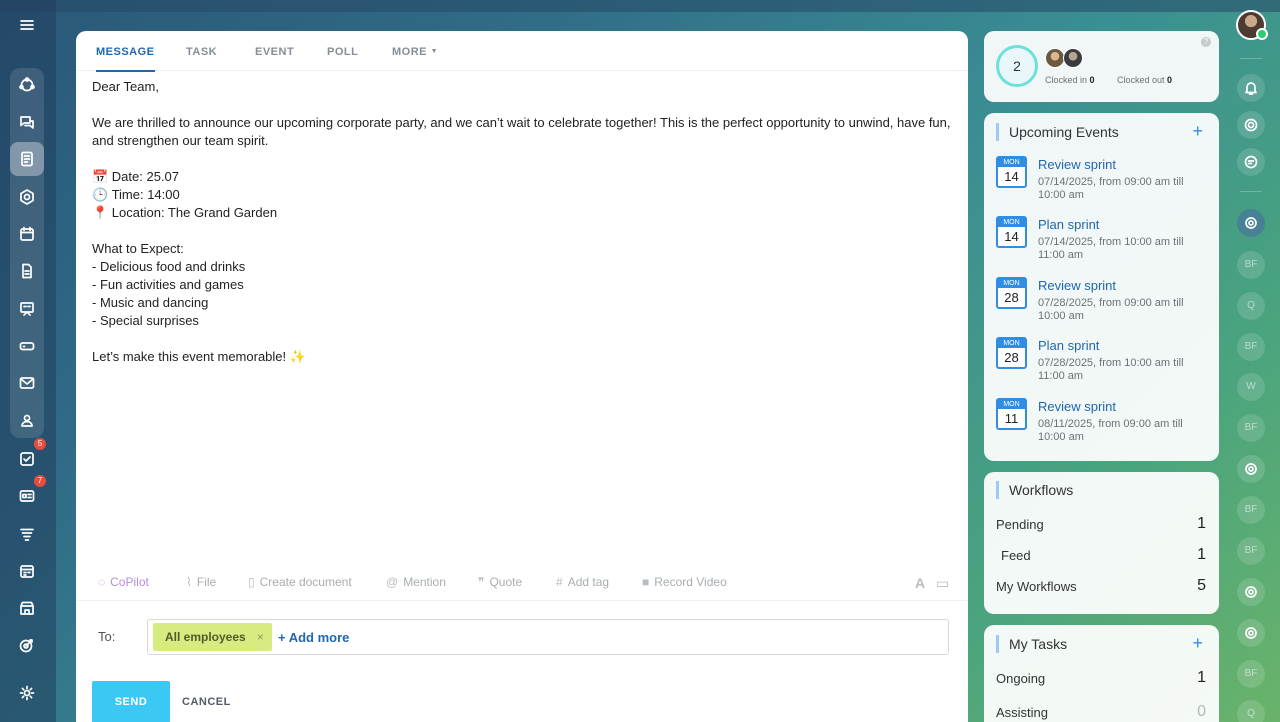 The image size is (1280, 722). Describe the element at coordinates (27, 608) in the screenshot. I see `store-icon` at that location.